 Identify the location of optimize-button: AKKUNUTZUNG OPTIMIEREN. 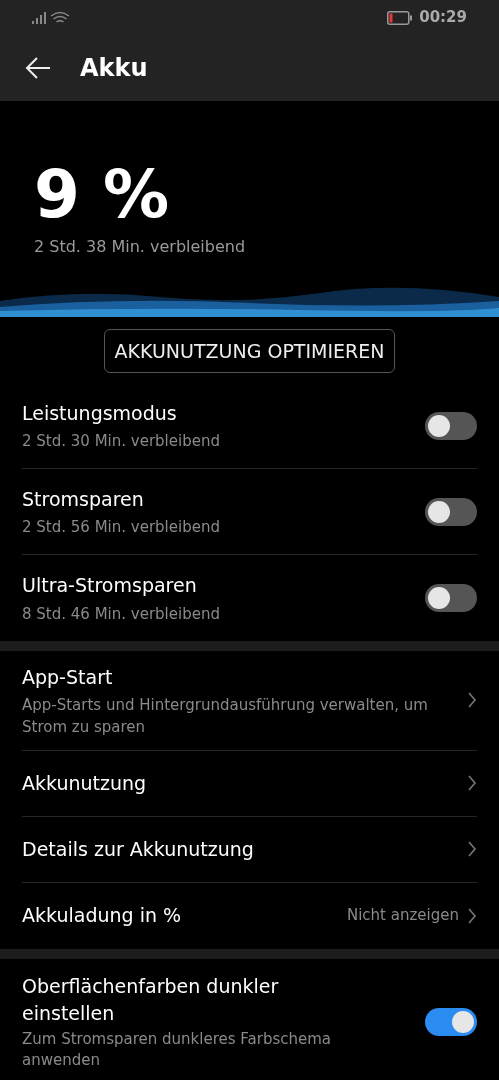
(249, 351).